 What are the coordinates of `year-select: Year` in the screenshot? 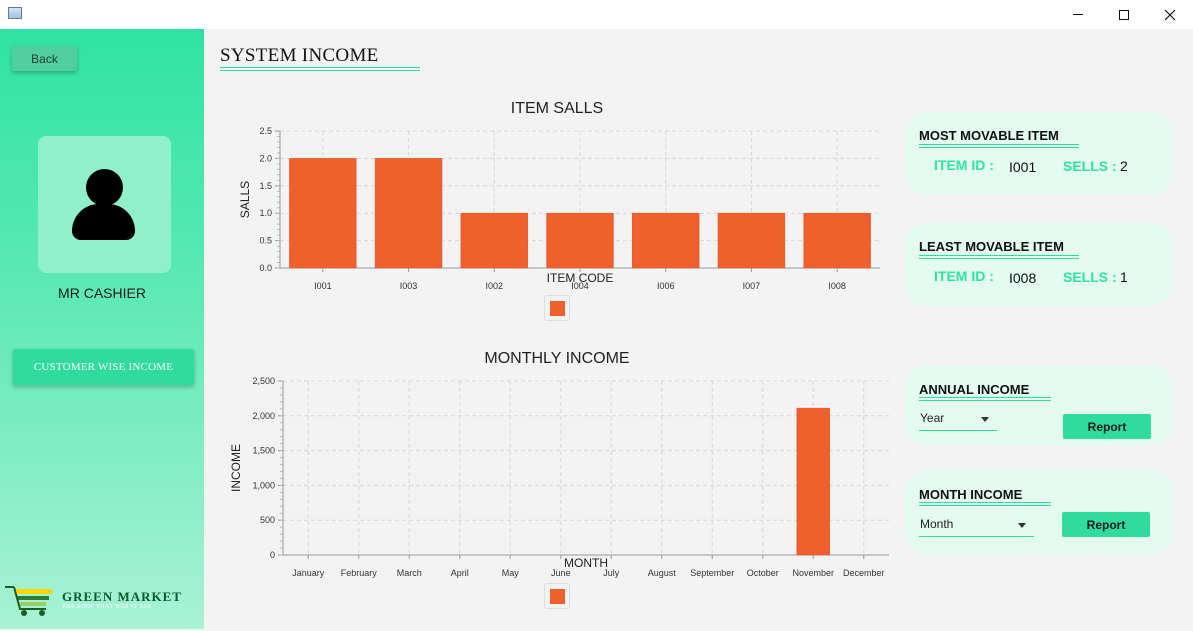 It's located at (958, 420).